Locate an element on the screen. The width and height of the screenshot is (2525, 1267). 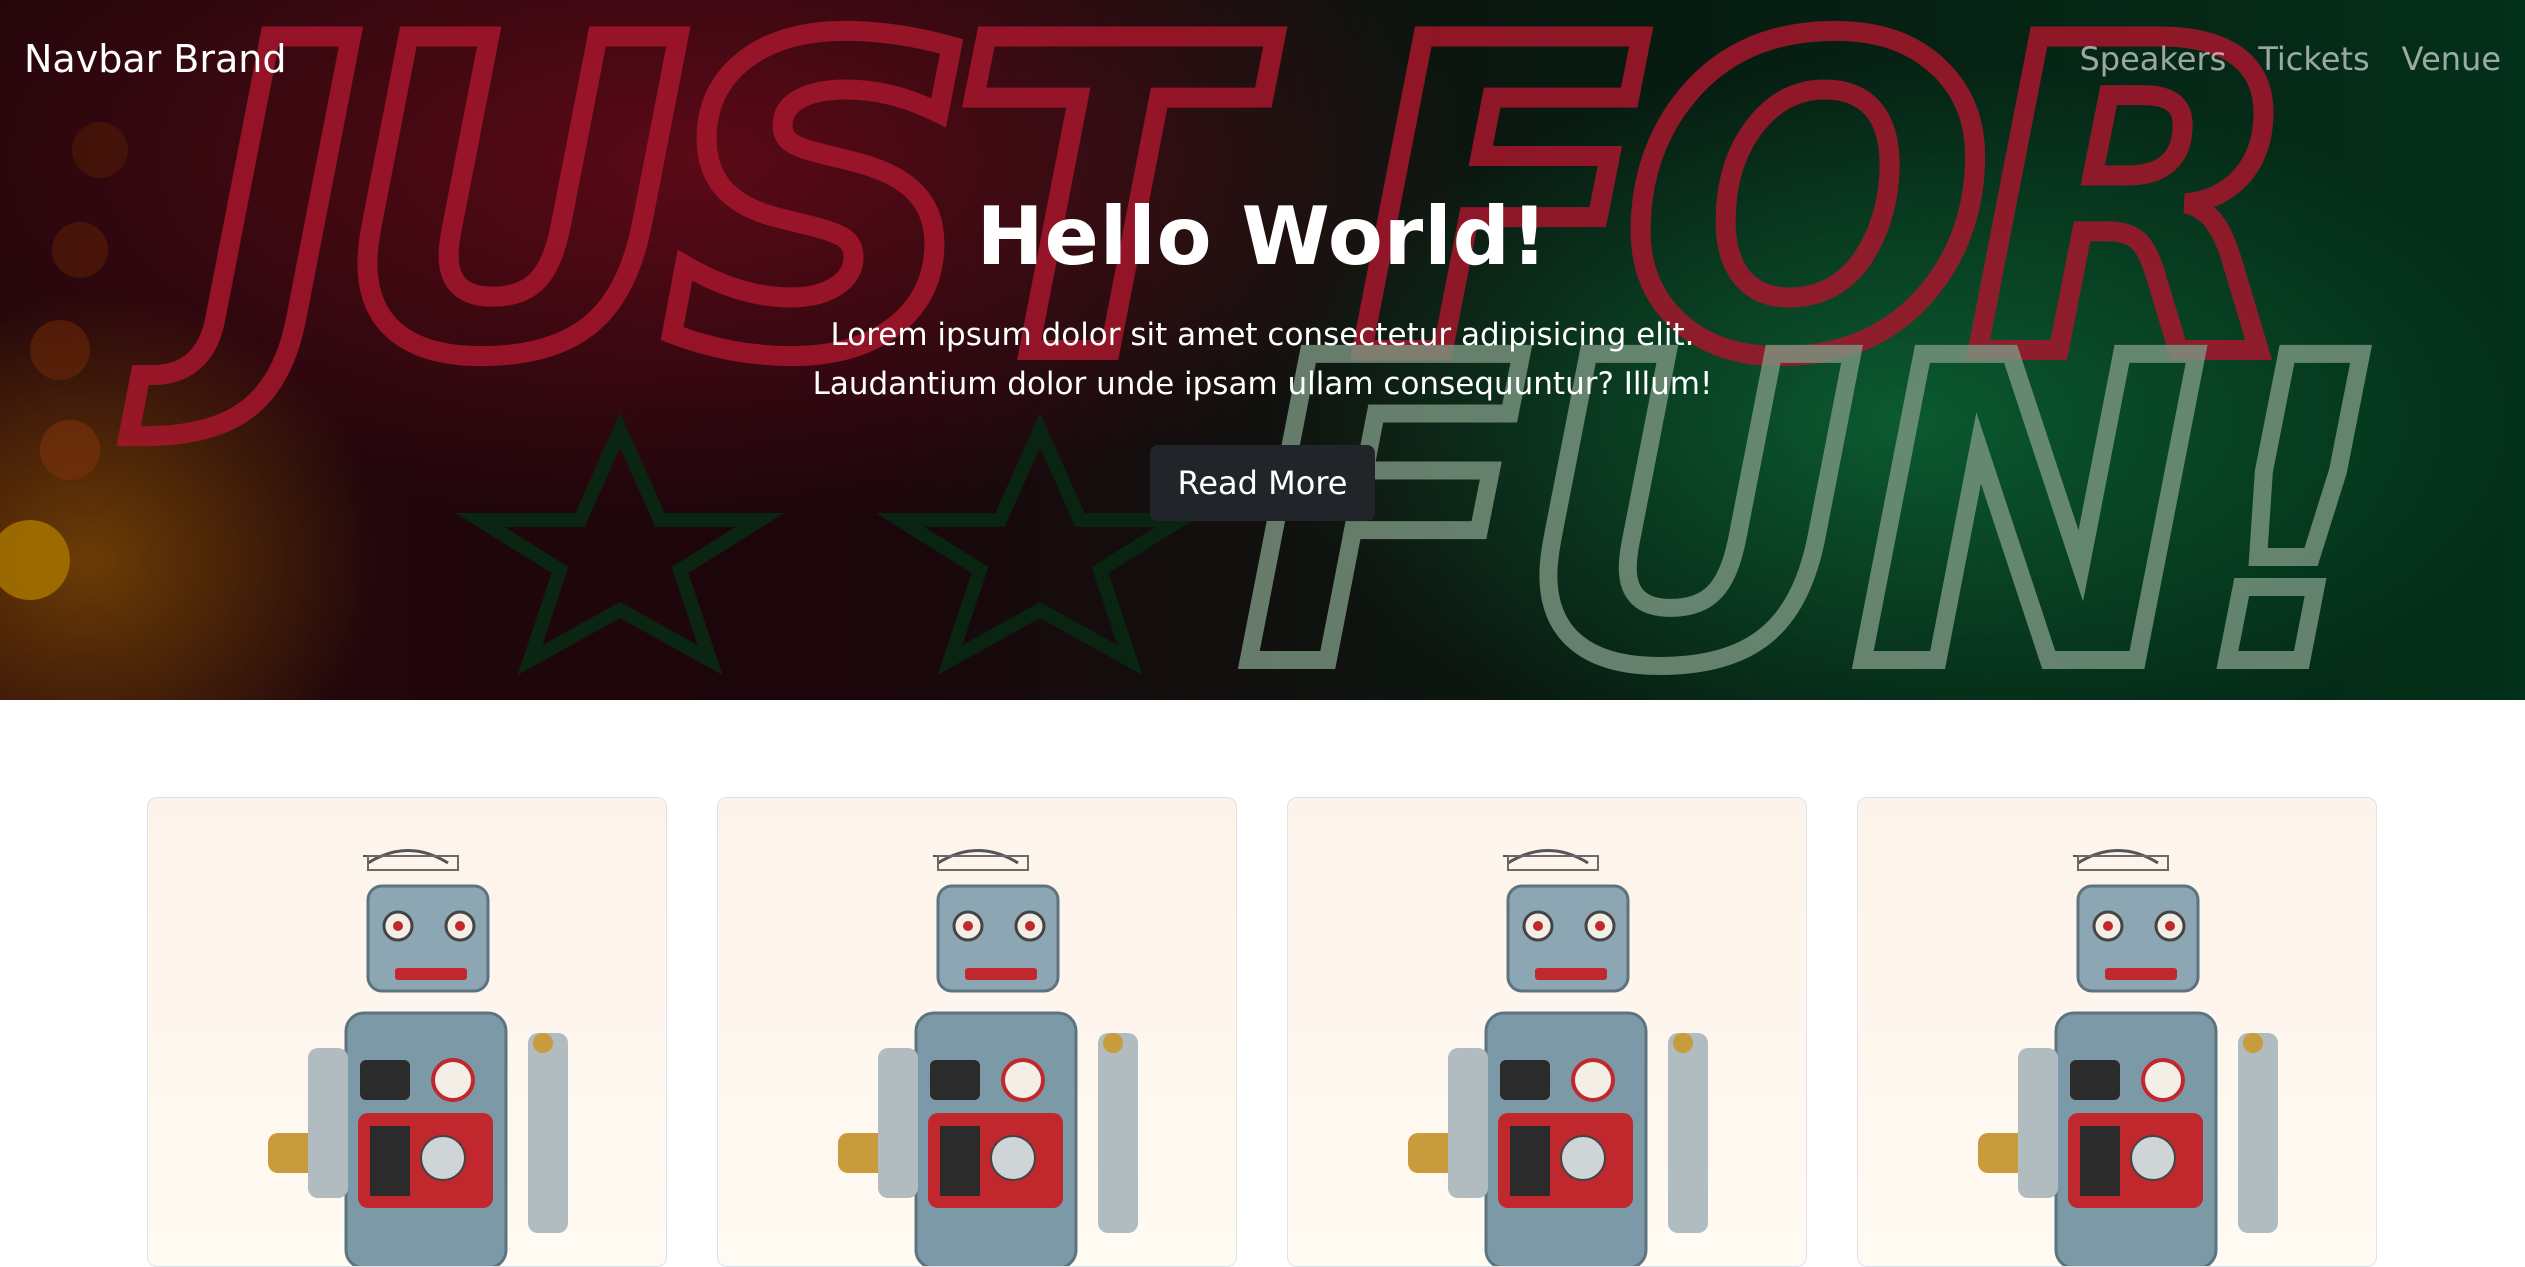
hero-title: Hello World! is located at coordinates (1262, 236).